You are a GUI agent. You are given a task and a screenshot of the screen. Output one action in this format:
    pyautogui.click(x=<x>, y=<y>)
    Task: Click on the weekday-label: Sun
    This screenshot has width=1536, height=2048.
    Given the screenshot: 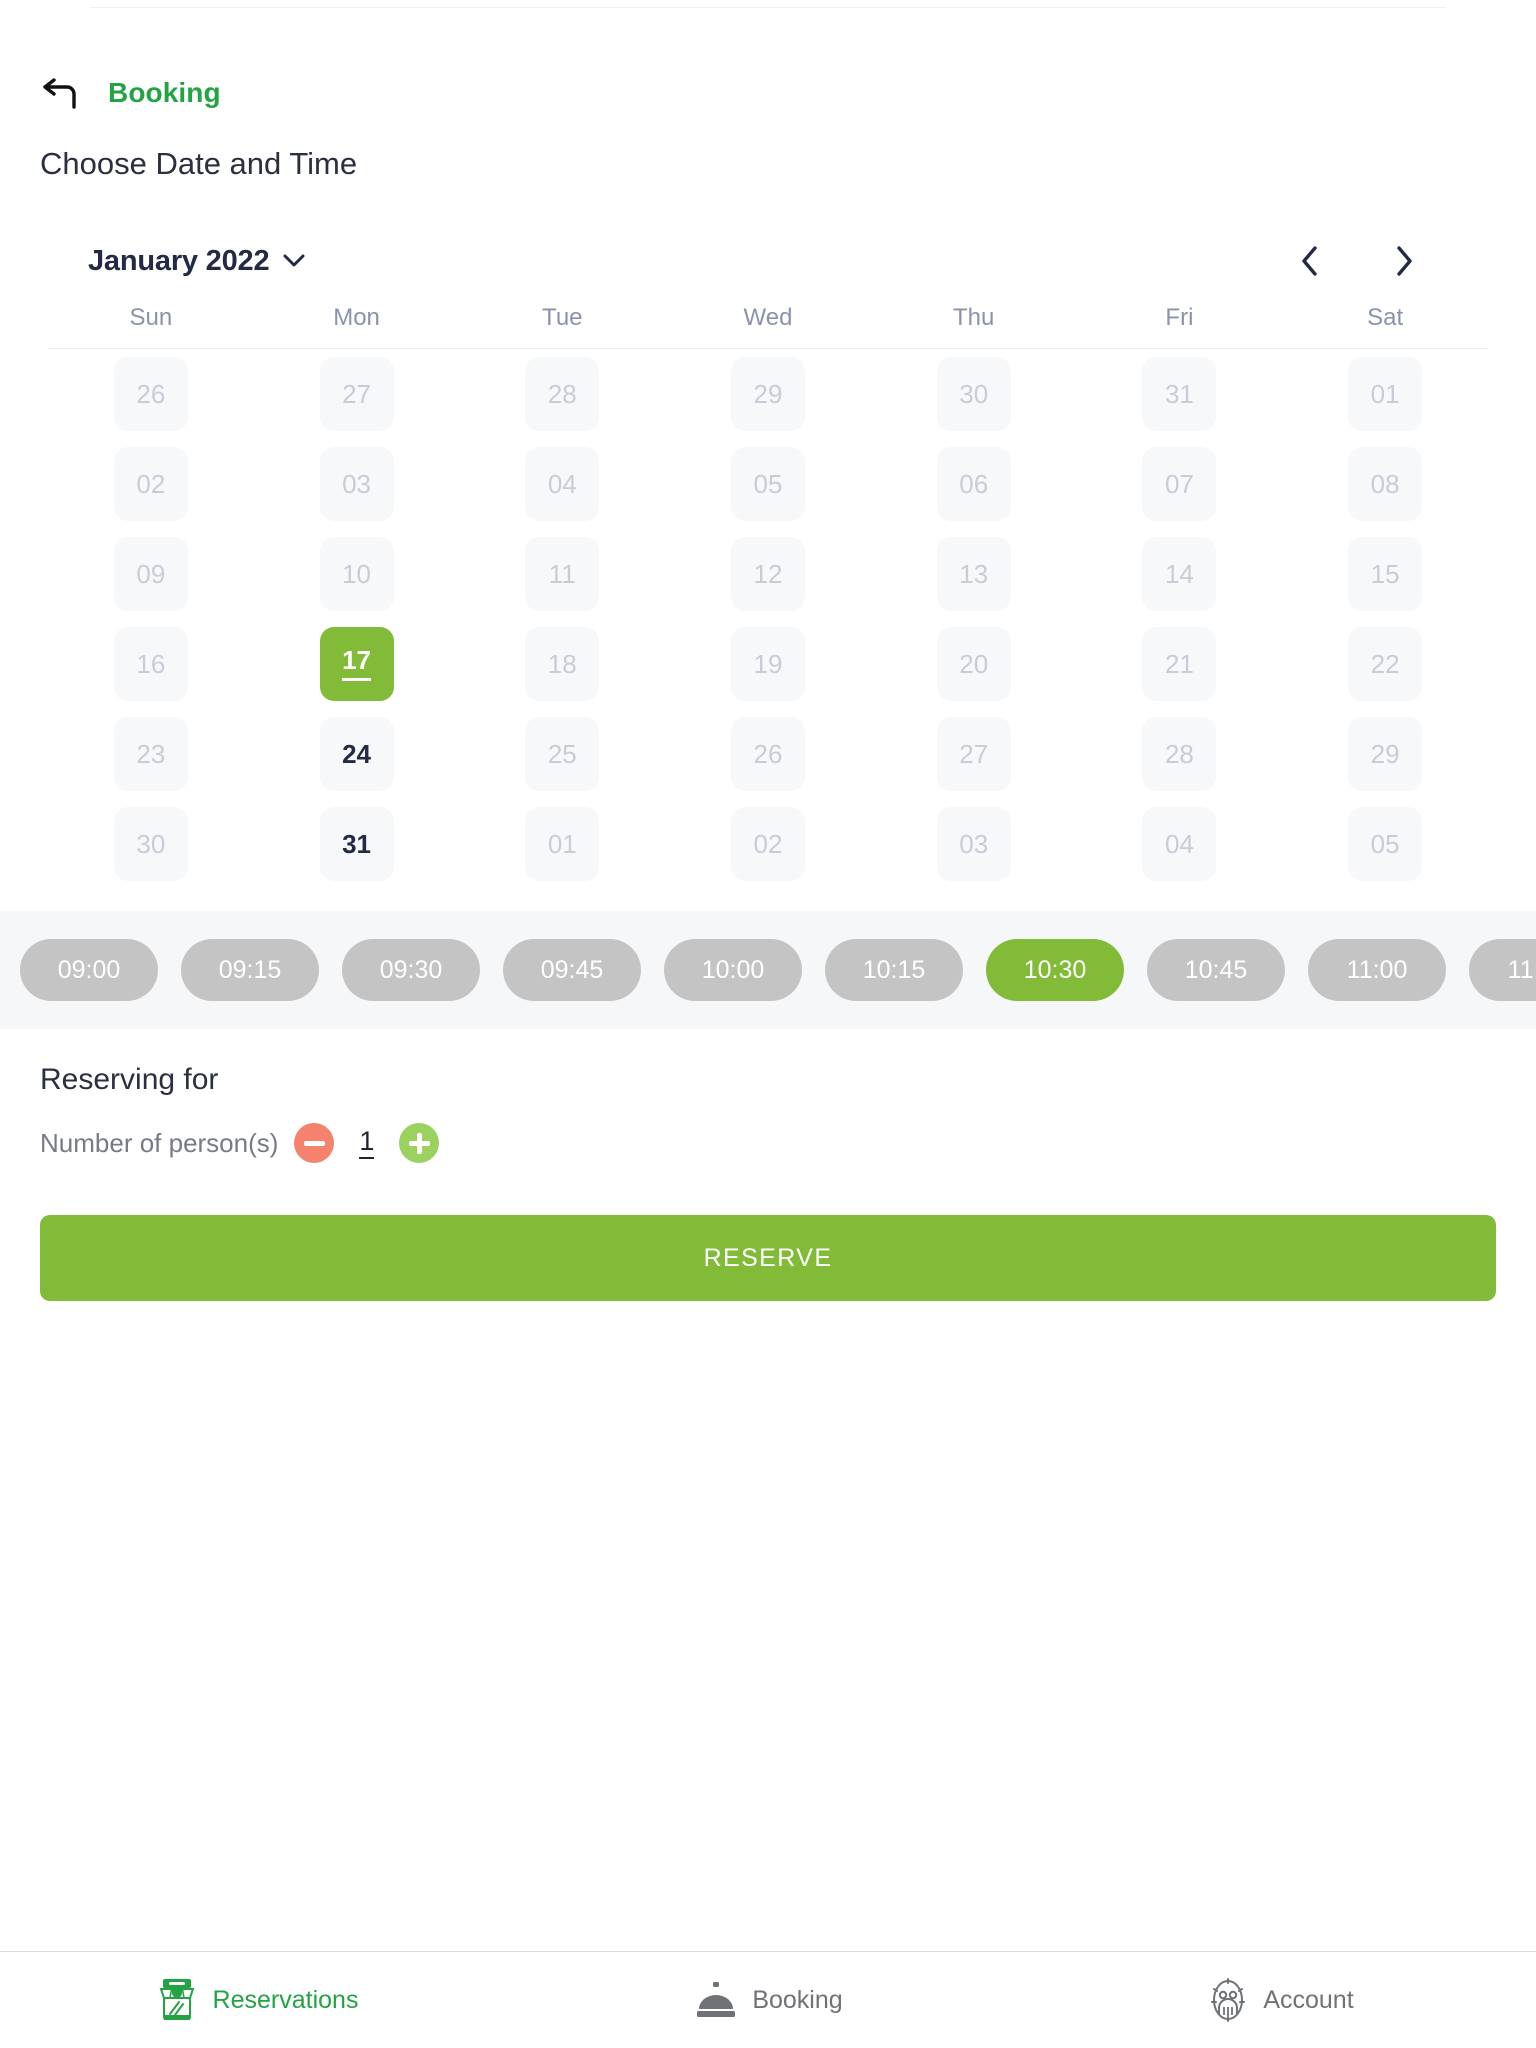 What is the action you would take?
    pyautogui.click(x=151, y=317)
    